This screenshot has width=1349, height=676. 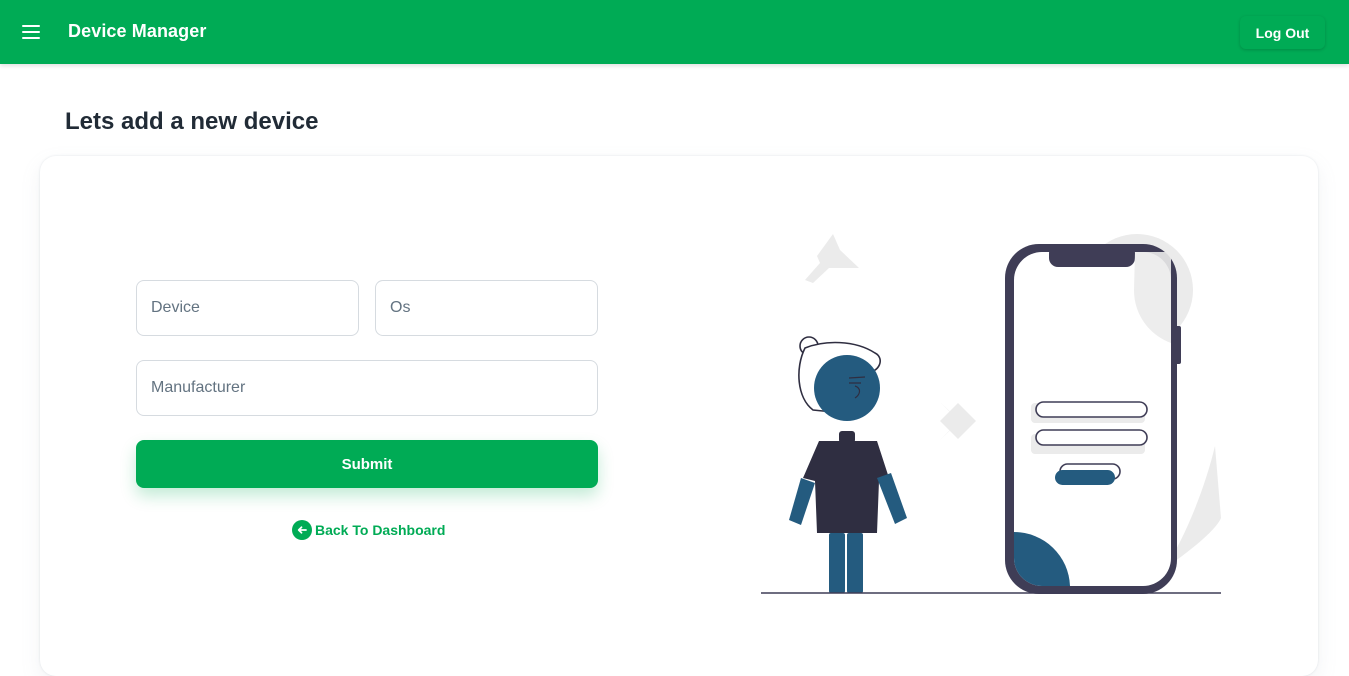 What do you see at coordinates (247, 308) in the screenshot?
I see `device-input` at bounding box center [247, 308].